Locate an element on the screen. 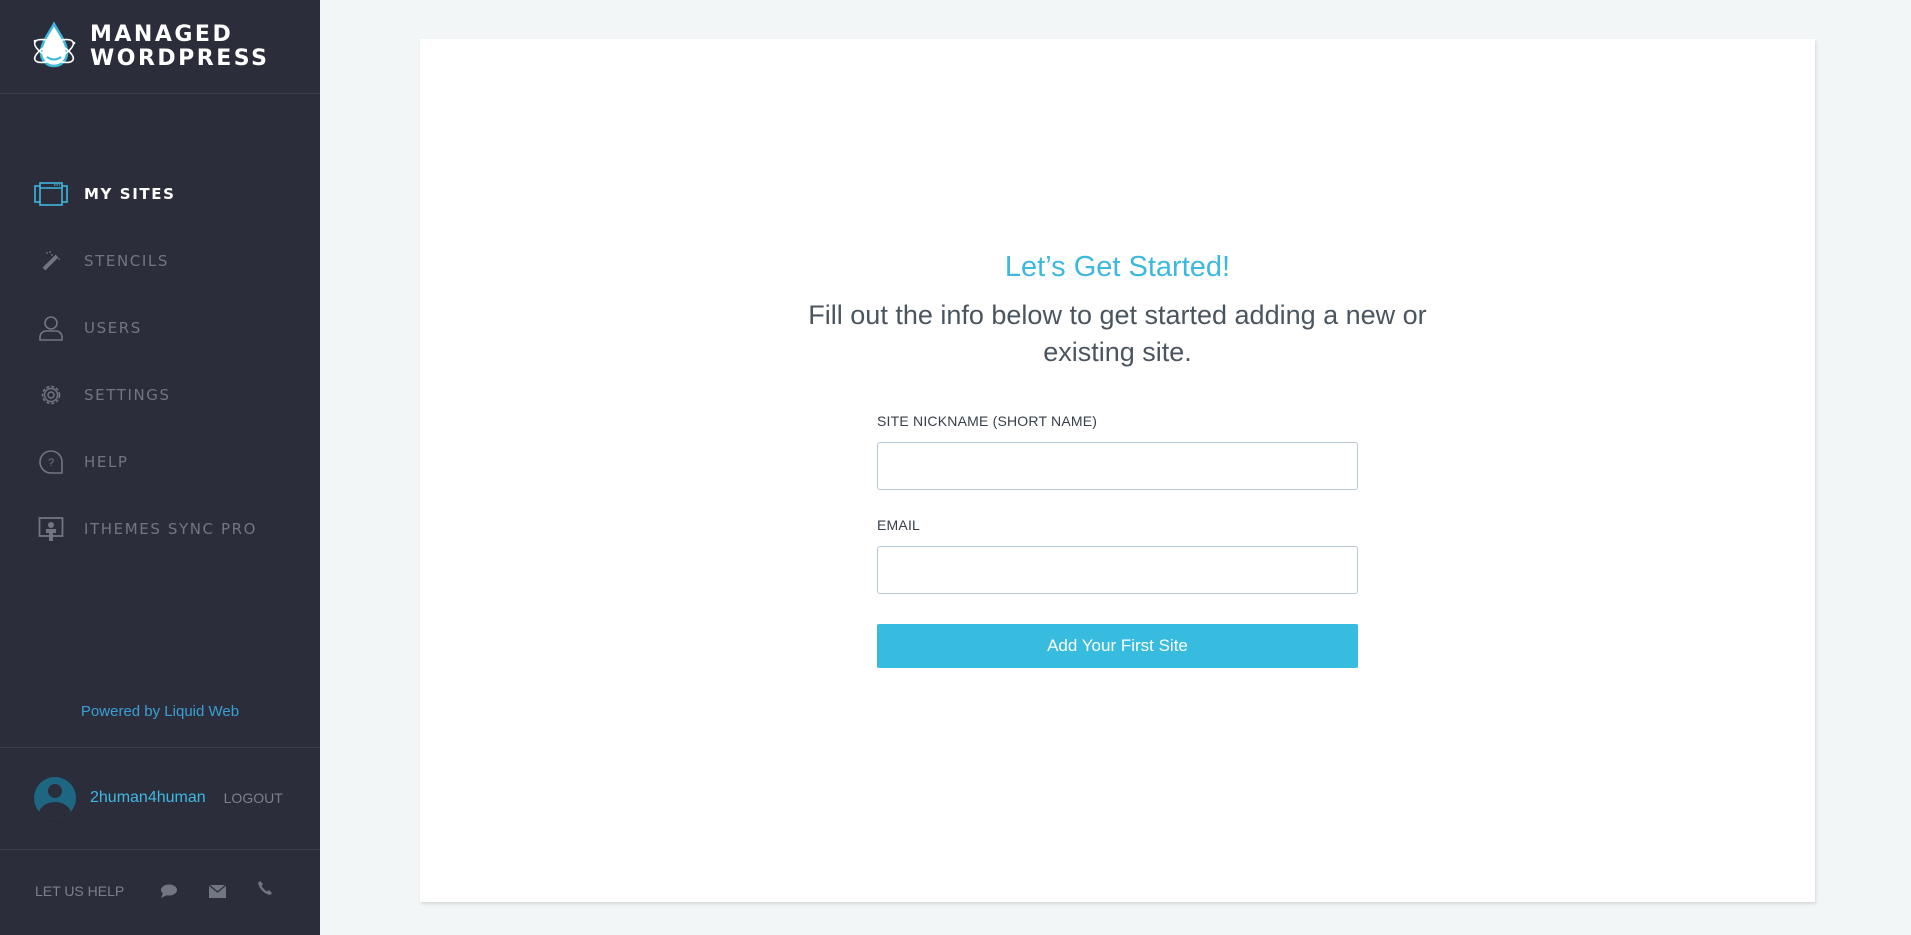  sidebar-item-settings: SETTINGS is located at coordinates (160, 394).